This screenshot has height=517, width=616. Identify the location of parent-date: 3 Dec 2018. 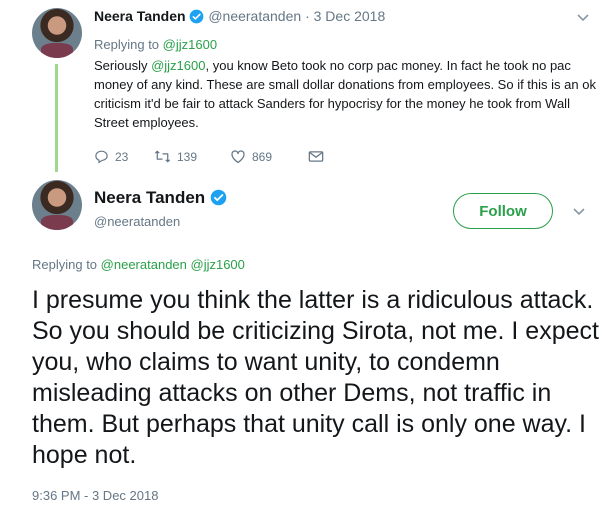
(350, 16).